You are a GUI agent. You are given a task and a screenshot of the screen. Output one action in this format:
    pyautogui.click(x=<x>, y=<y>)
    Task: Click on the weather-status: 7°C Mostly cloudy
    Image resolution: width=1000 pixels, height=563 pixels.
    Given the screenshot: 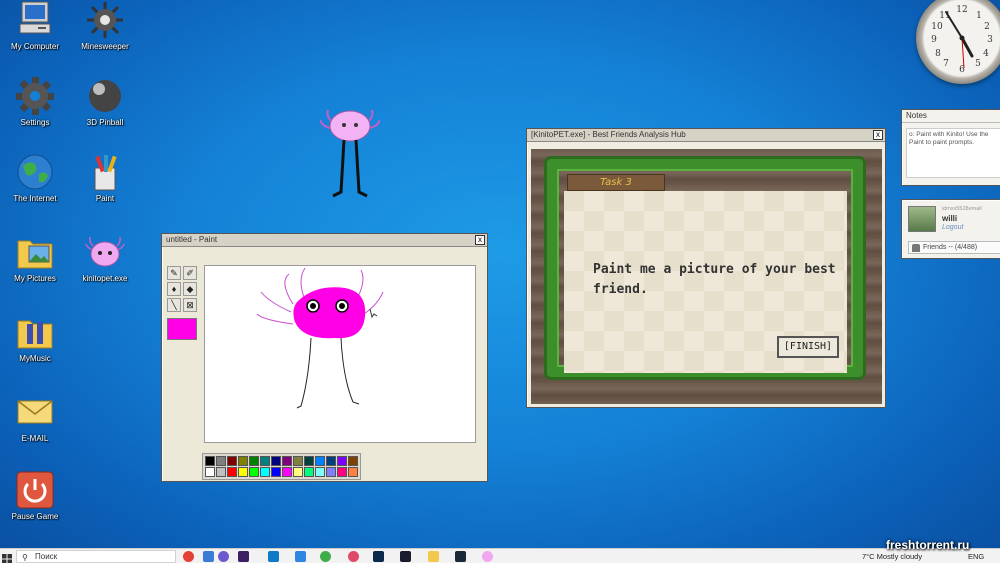 What is the action you would take?
    pyautogui.click(x=892, y=556)
    